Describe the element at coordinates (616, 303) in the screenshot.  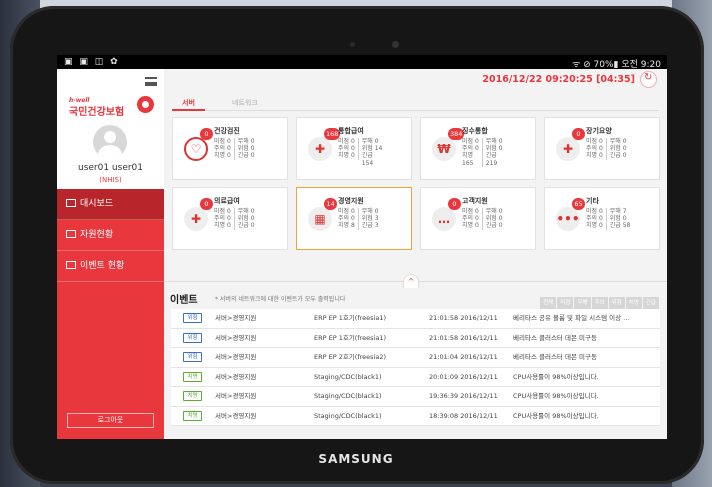
I see `filter-button: 위험` at that location.